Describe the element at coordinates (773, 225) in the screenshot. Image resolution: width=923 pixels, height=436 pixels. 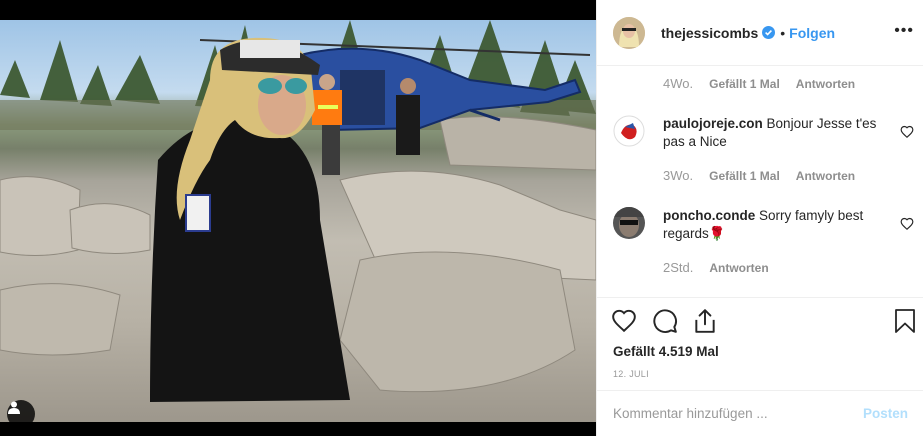
I see `comment-body: poncho.conde Sorry famyly best regards🌹` at that location.